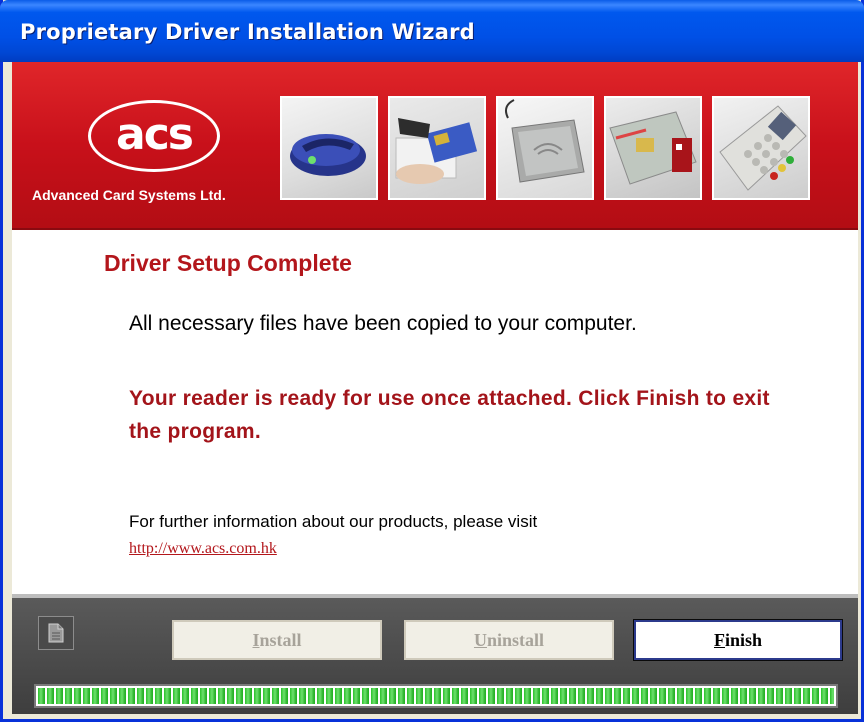 The image size is (864, 722). I want to click on acs-logo: acs, so click(154, 136).